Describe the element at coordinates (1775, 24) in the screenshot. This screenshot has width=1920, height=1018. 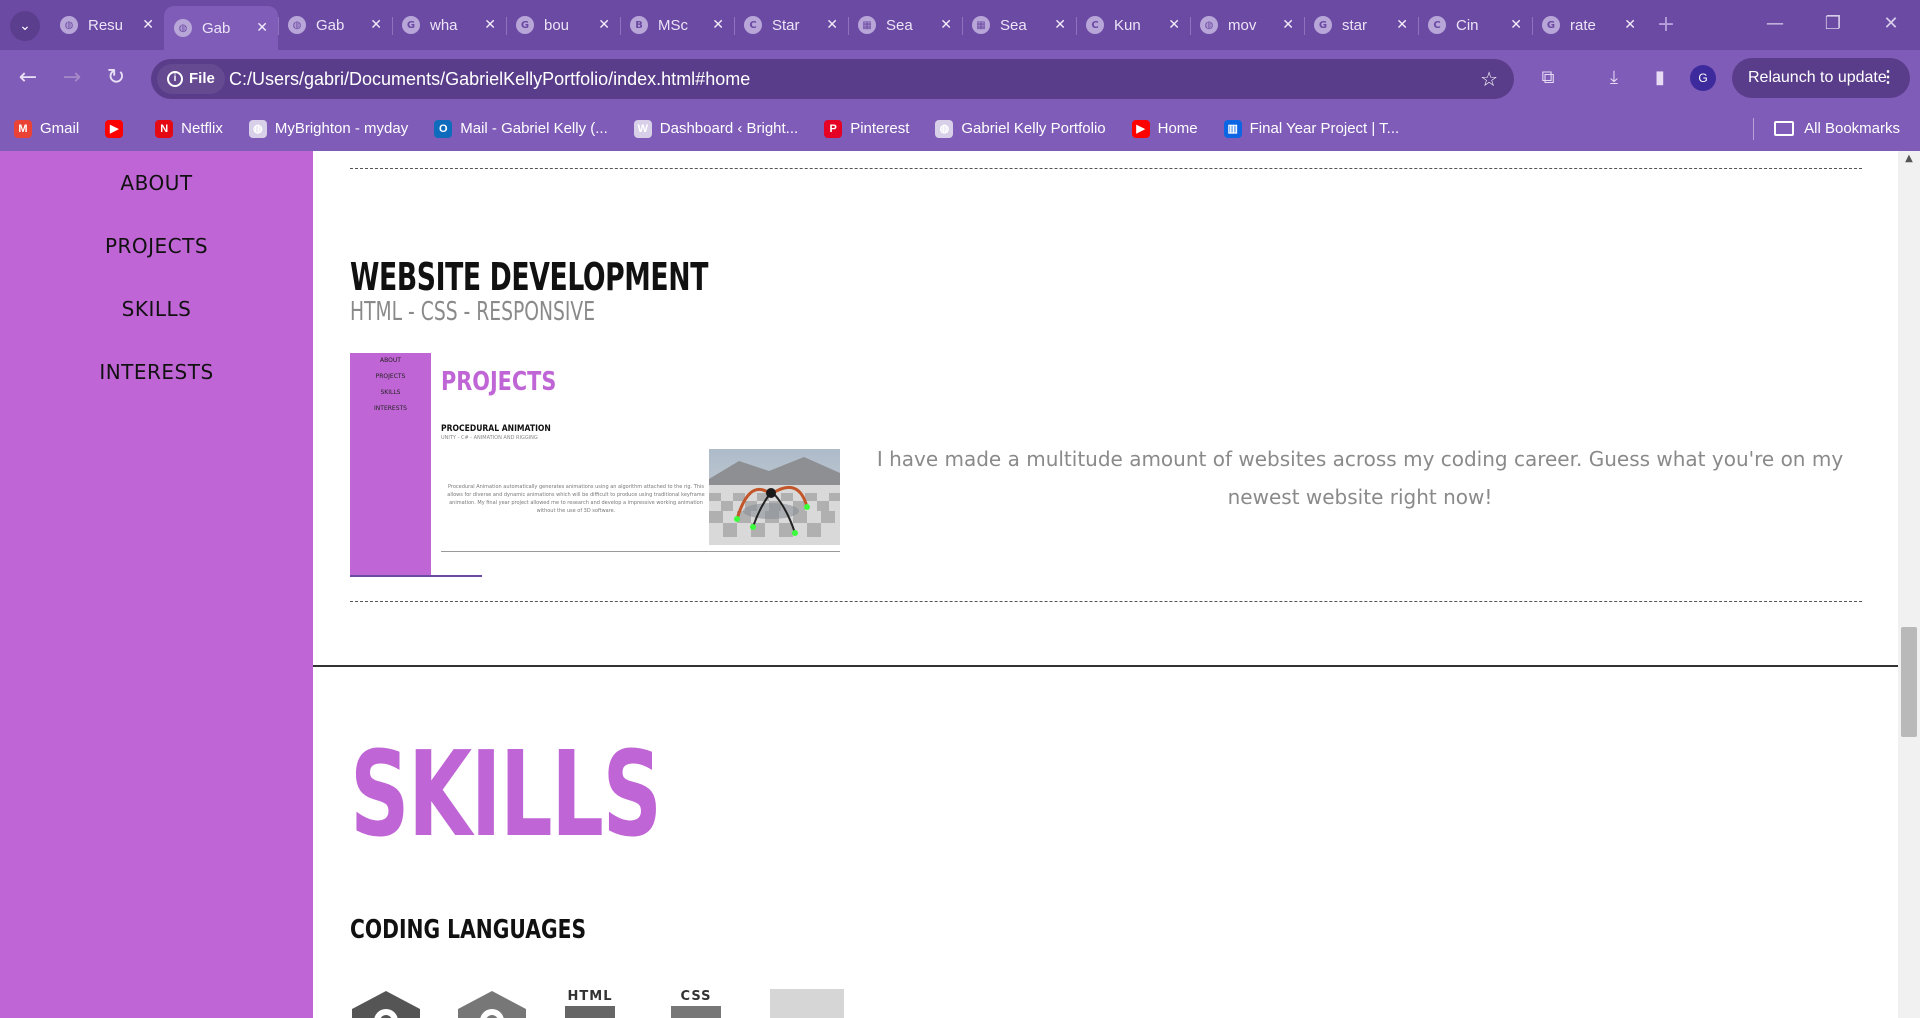
I see `minimize-icon: —` at that location.